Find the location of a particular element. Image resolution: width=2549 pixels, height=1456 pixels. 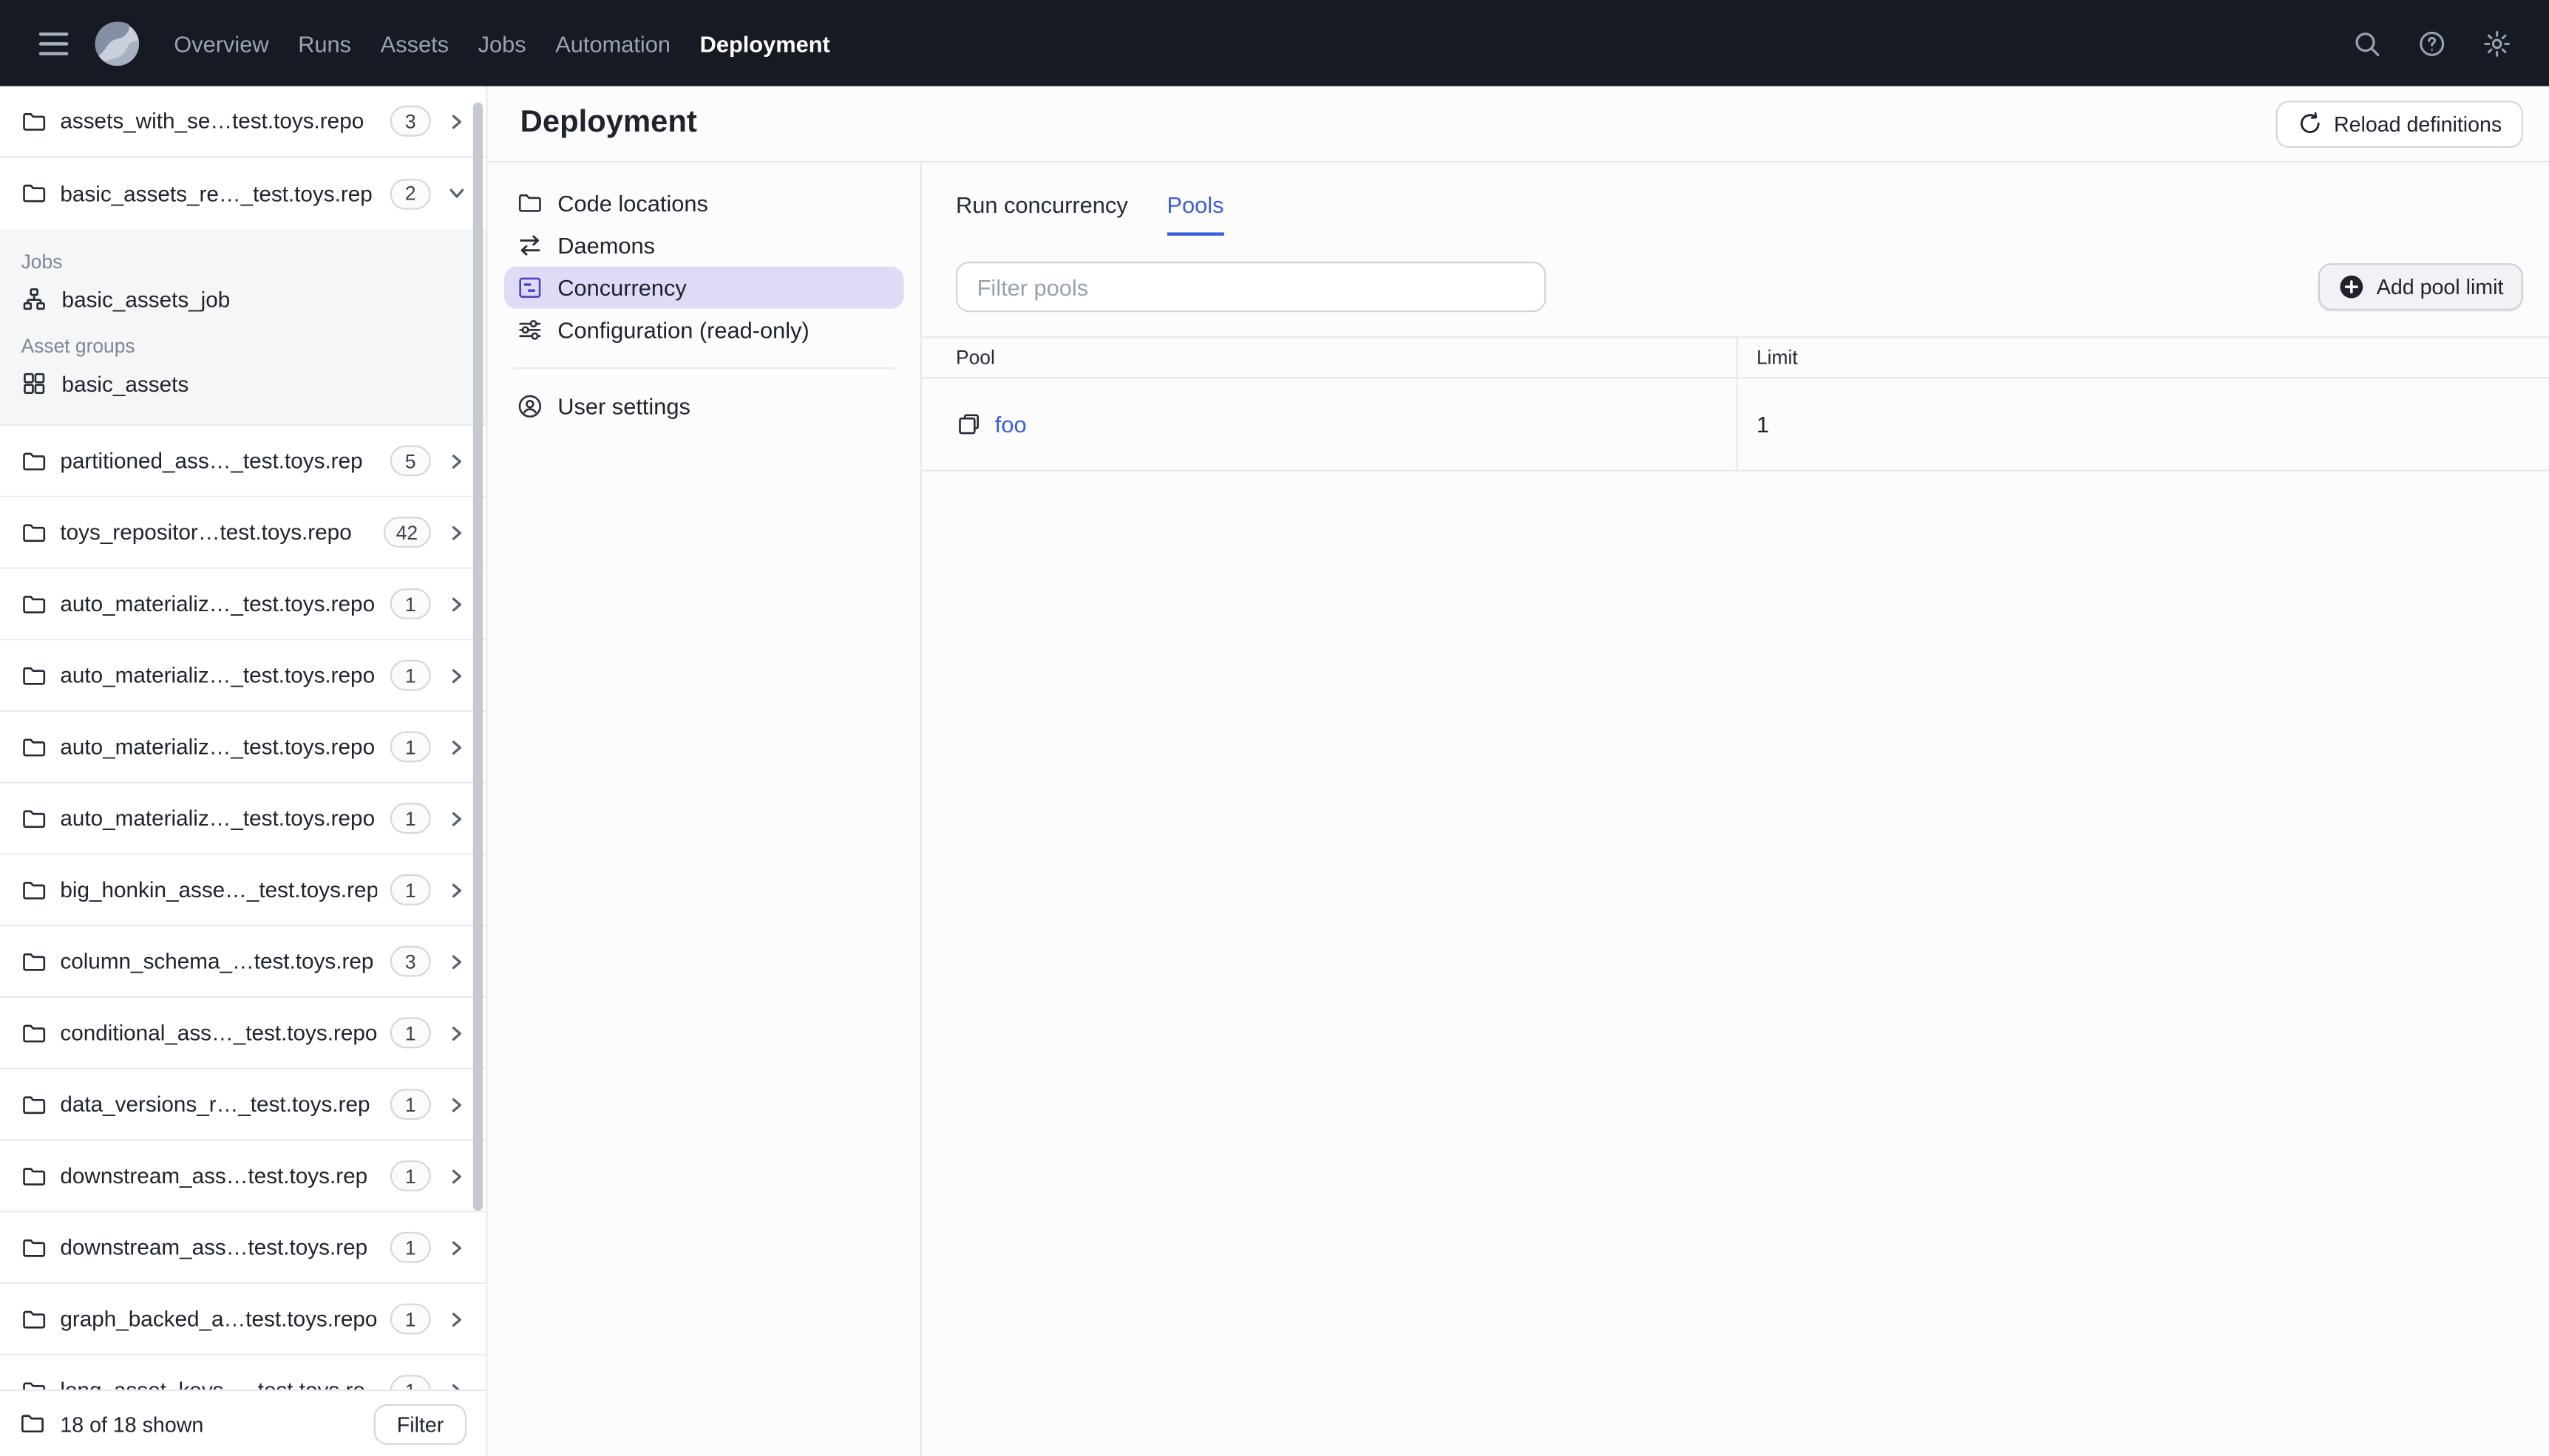

sidebar-scrollbar is located at coordinates (478, 656).